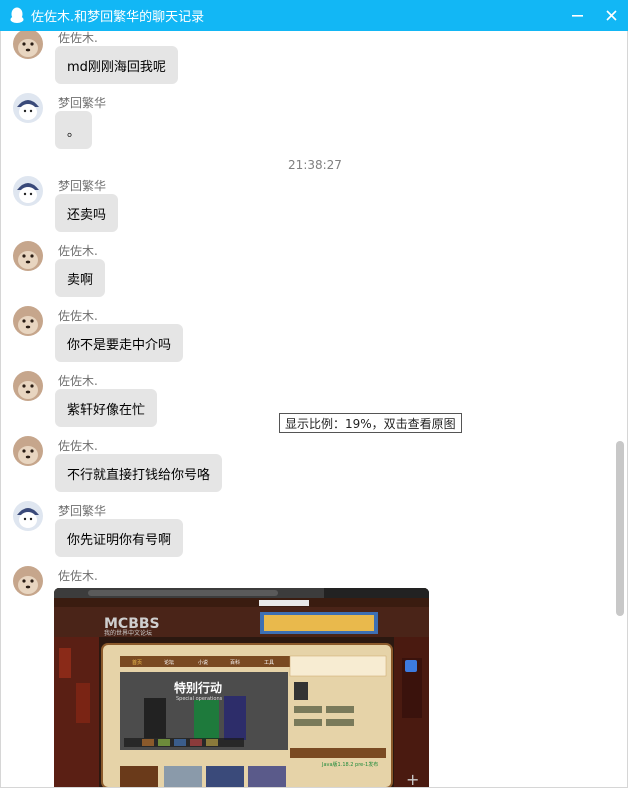 Image resolution: width=628 pixels, height=788 pixels. What do you see at coordinates (128, 633) in the screenshot?
I see `mcbbs-subtitle: 我的世界中文论坛` at bounding box center [128, 633].